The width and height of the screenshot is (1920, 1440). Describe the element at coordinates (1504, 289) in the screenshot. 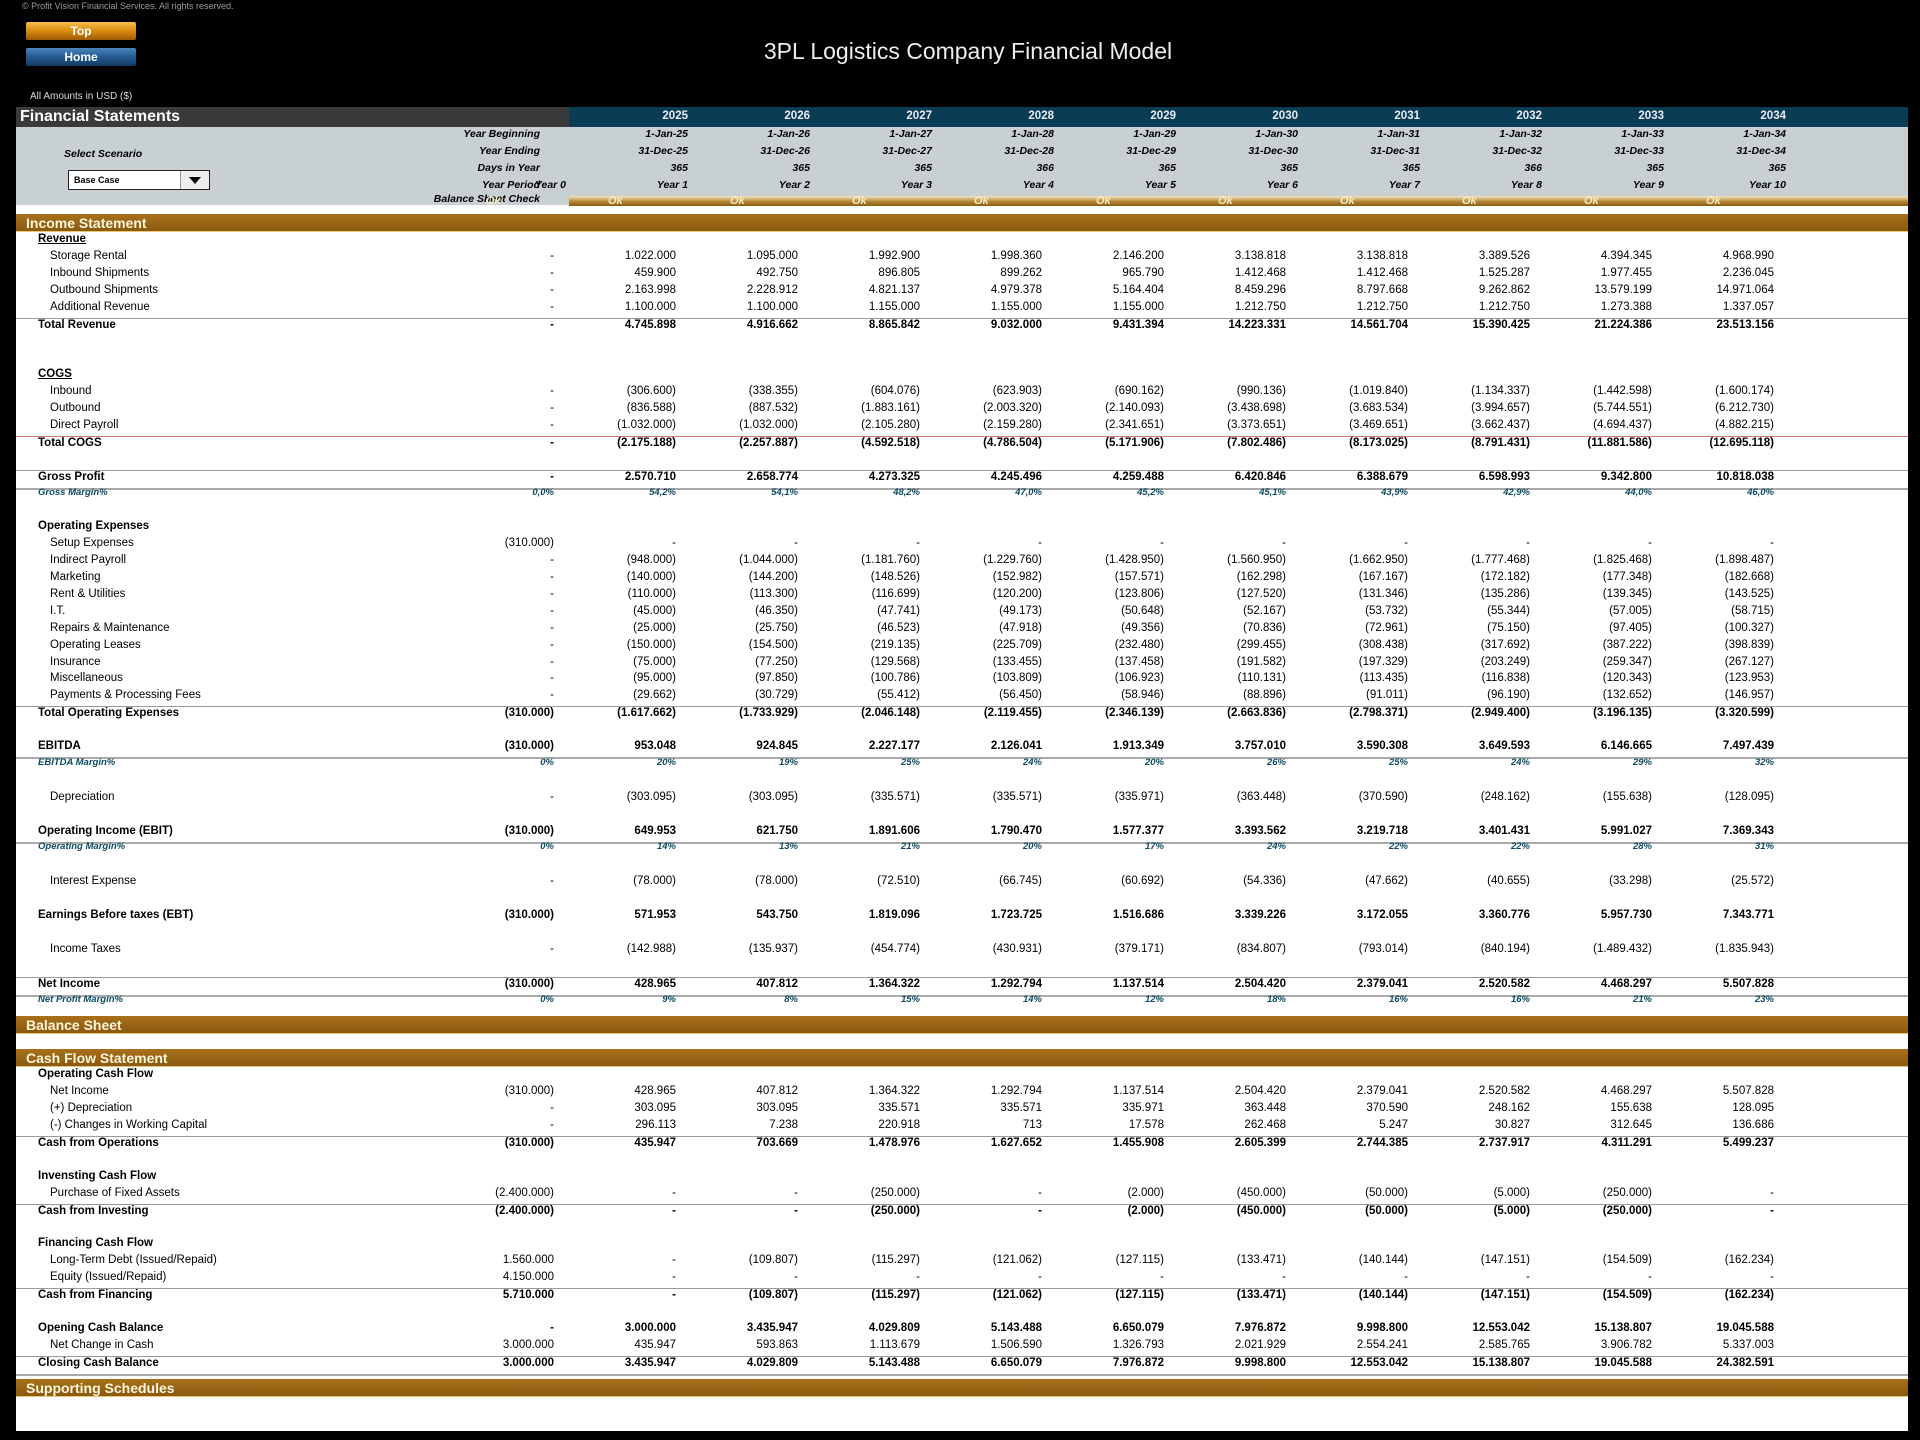

I see `value-cell: 9.262.862` at that location.